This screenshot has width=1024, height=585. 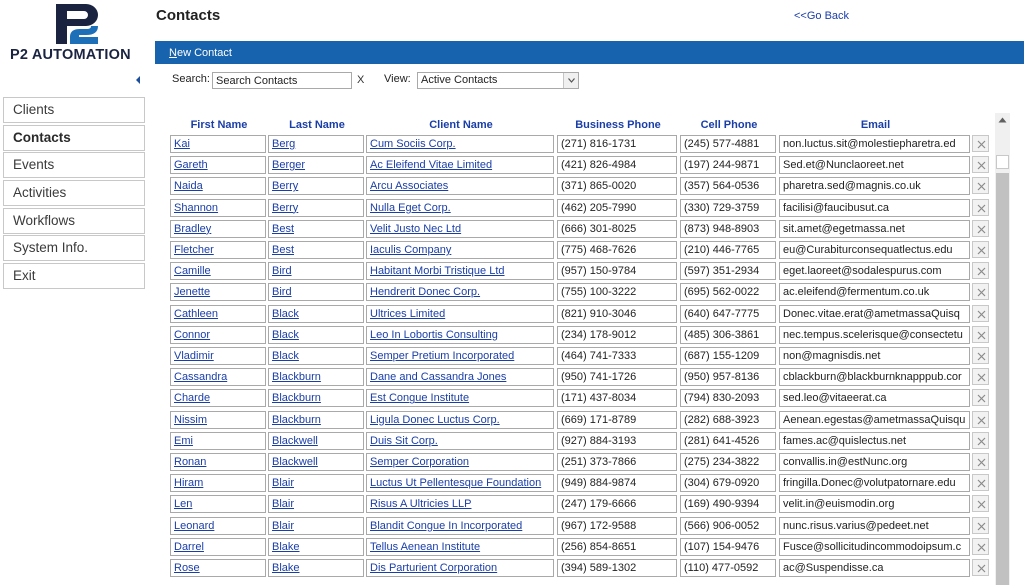 What do you see at coordinates (218, 462) in the screenshot?
I see `cell-first-name: Ronan` at bounding box center [218, 462].